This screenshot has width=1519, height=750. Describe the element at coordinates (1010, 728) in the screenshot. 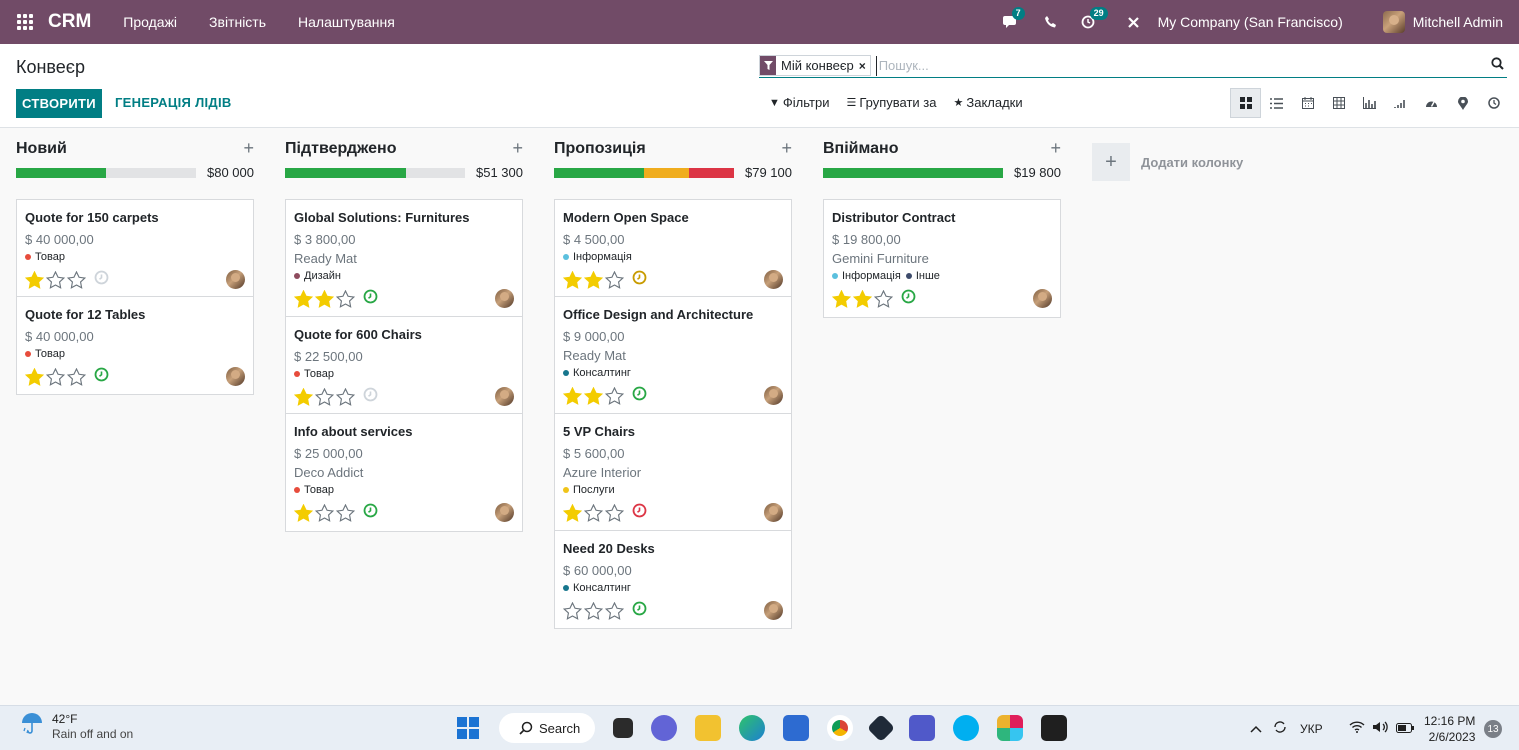

I see `slack-icon` at that location.